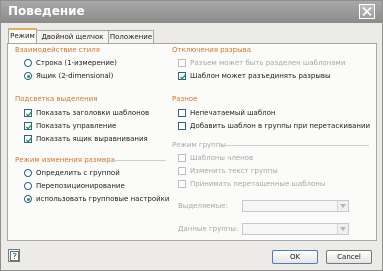  I want to click on radio-reposition, so click(28, 186).